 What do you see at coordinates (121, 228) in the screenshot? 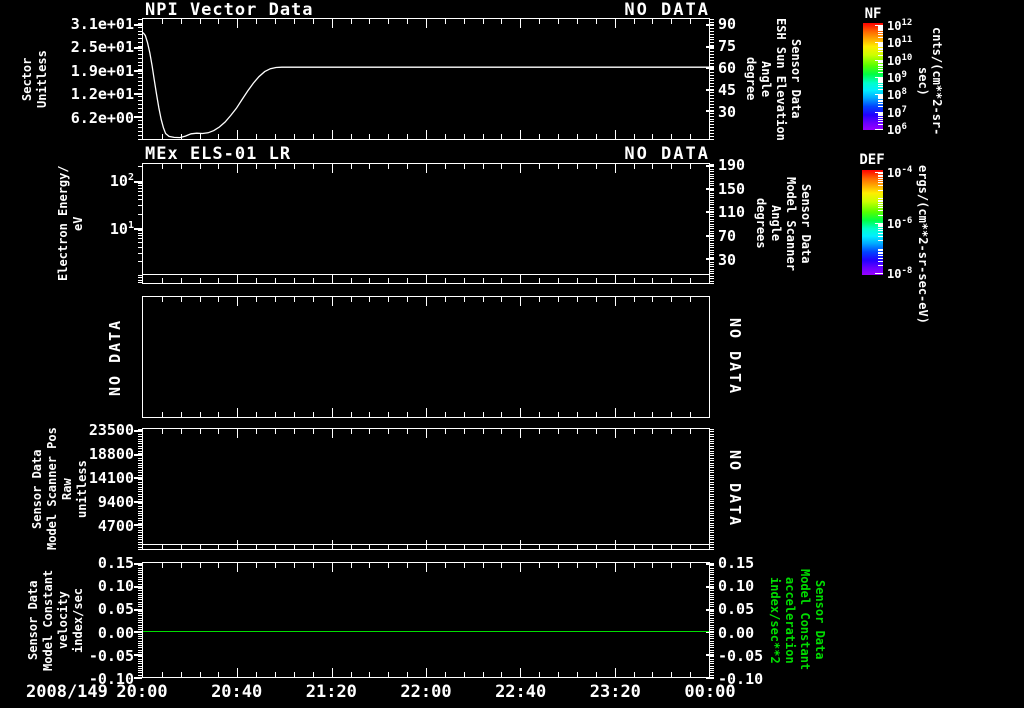
I see `y-tick-label: 101` at bounding box center [121, 228].